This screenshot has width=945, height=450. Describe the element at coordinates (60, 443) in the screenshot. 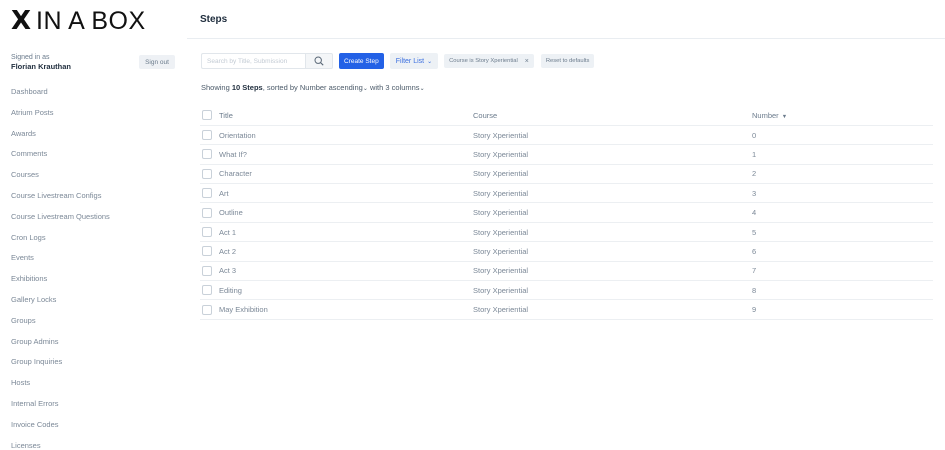

I see `sidebar-item-licenses: Licenses` at that location.